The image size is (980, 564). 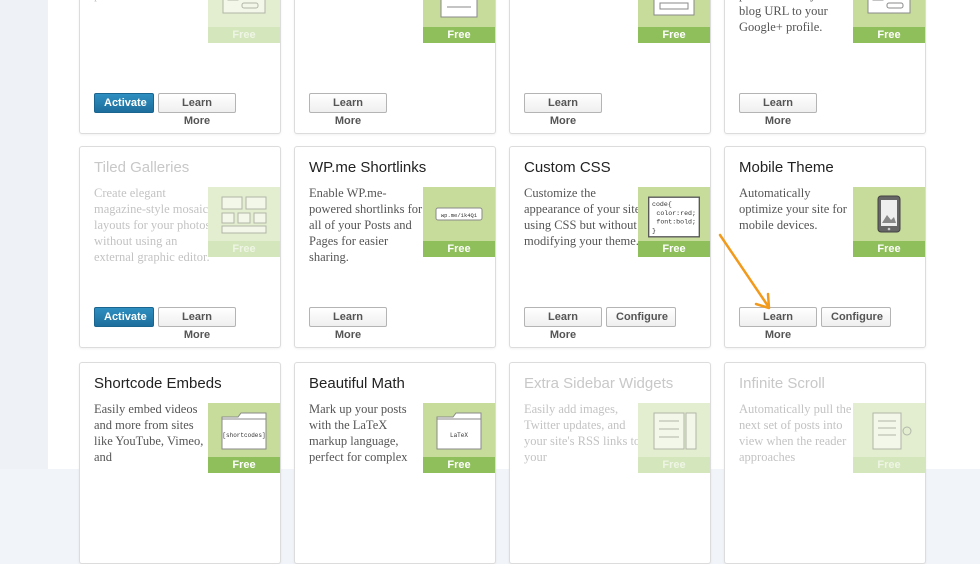 I want to click on annotation-arrow, so click(x=744, y=271).